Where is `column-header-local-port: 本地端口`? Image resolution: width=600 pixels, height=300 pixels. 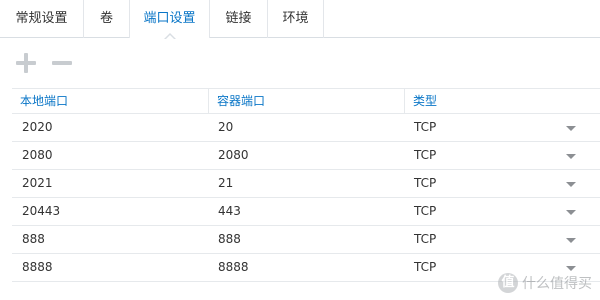
column-header-local-port: 本地端口 is located at coordinates (110, 101).